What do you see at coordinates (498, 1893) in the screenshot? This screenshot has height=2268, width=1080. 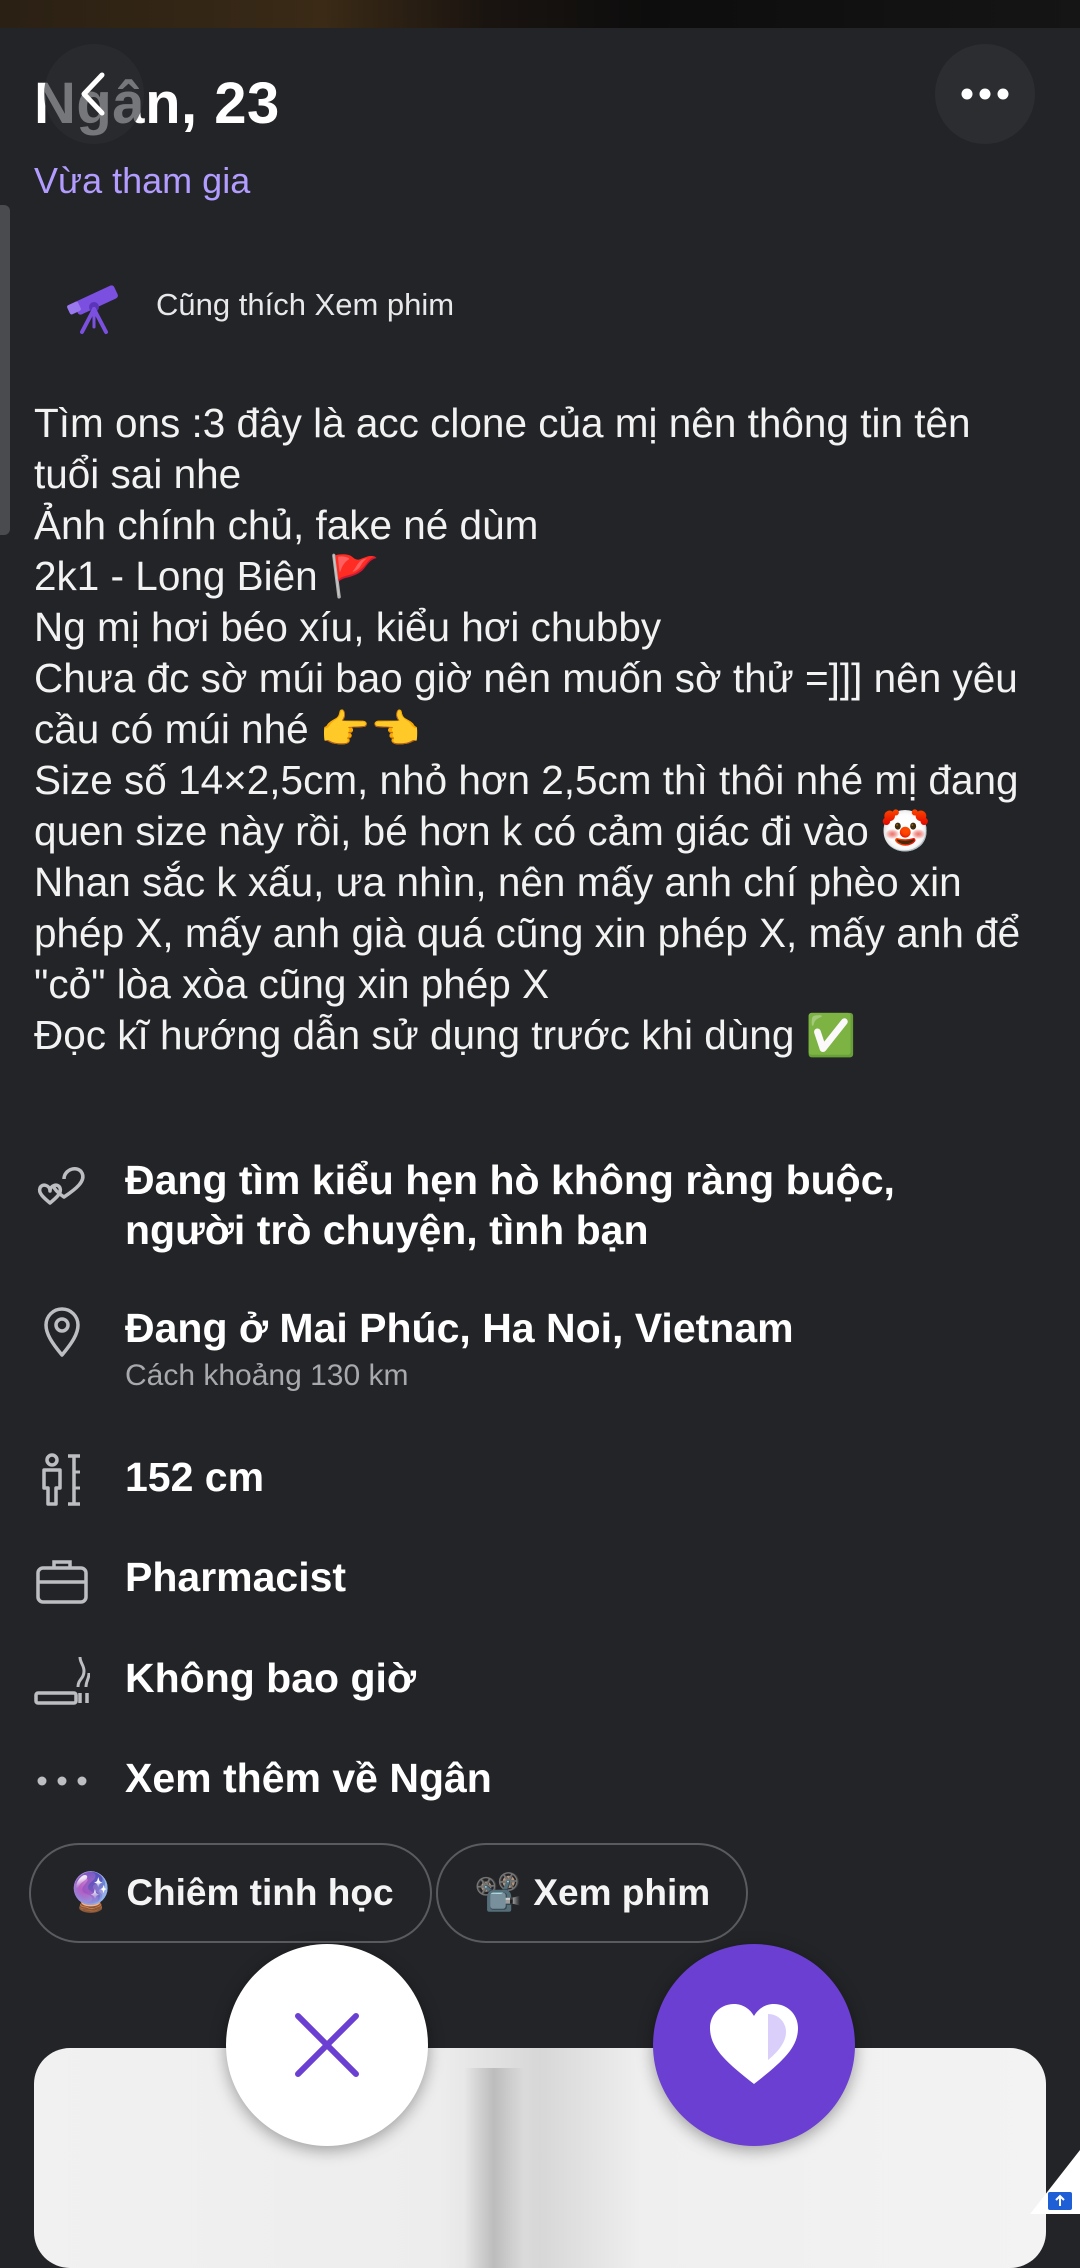 I see `film-projector-icon: 📽️` at bounding box center [498, 1893].